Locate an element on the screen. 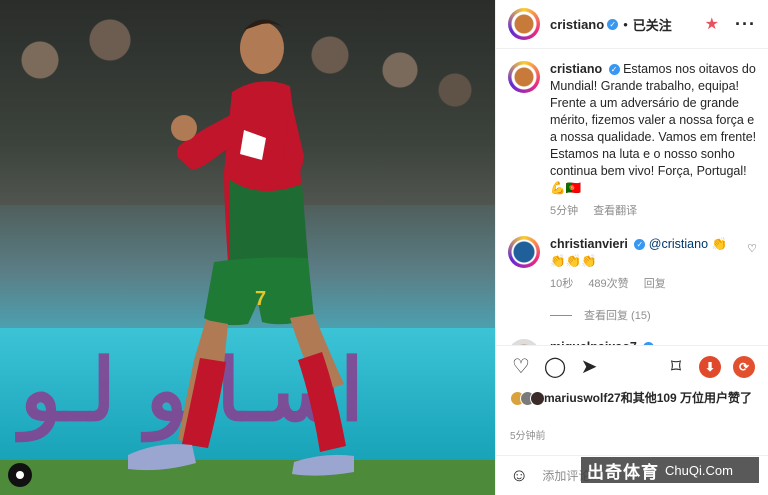 Image resolution: width=768 pixels, height=495 pixels. favorite-star-icon: ★ is located at coordinates (712, 24).